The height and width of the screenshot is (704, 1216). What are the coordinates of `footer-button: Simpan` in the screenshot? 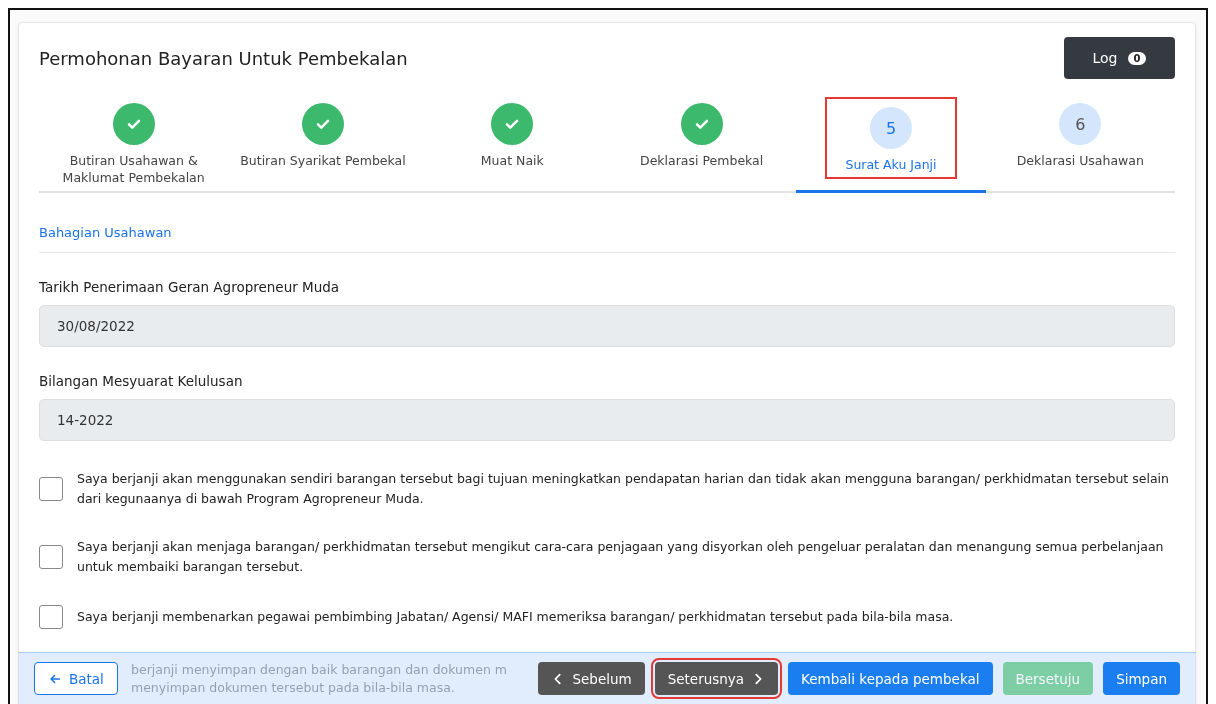 It's located at (1141, 678).